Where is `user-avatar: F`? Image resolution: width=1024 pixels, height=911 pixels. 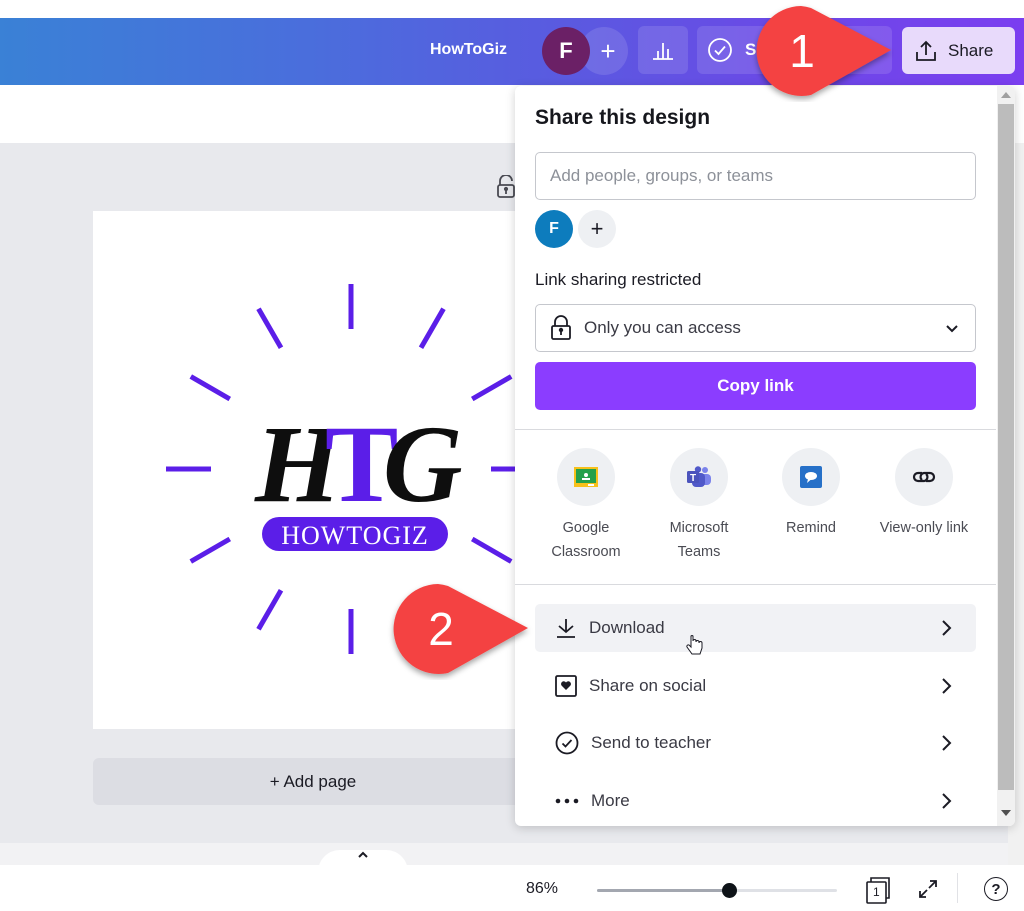
user-avatar: F is located at coordinates (566, 51).